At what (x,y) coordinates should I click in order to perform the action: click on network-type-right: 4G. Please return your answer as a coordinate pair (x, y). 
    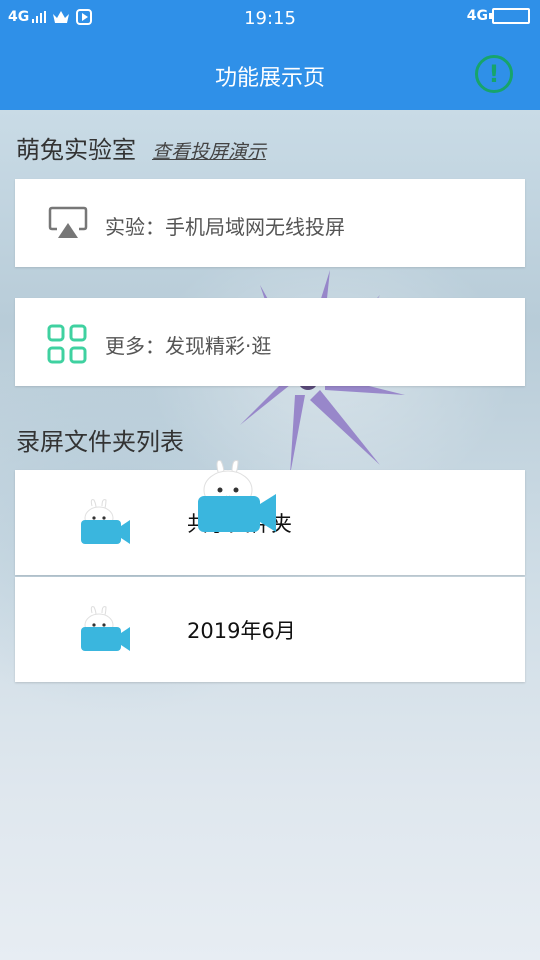
    Looking at the image, I should click on (477, 16).